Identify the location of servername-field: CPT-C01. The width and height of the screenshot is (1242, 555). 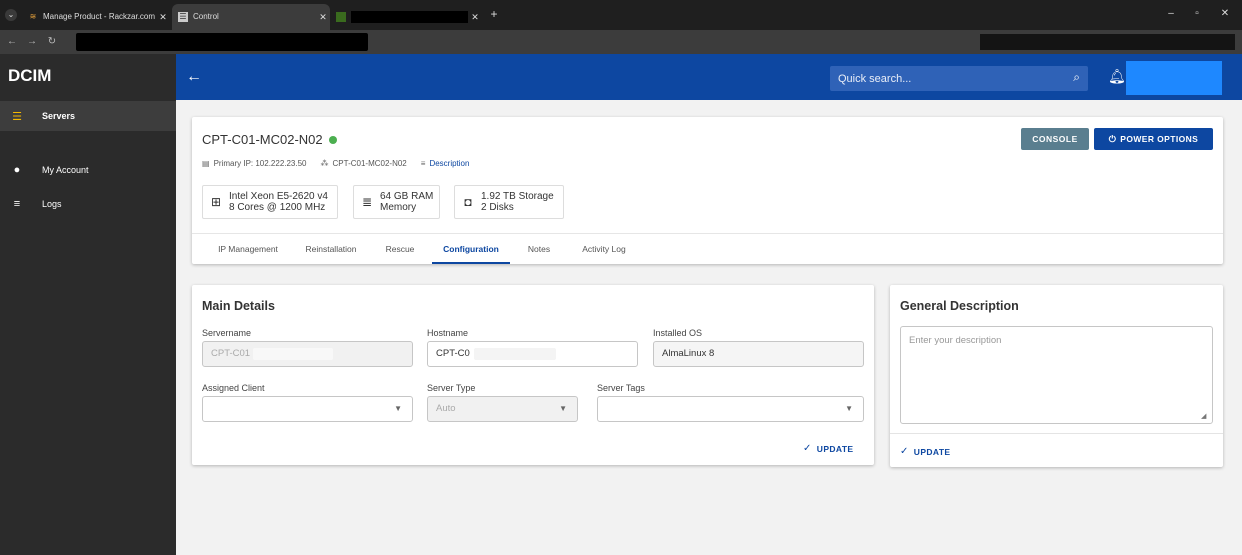
(307, 354).